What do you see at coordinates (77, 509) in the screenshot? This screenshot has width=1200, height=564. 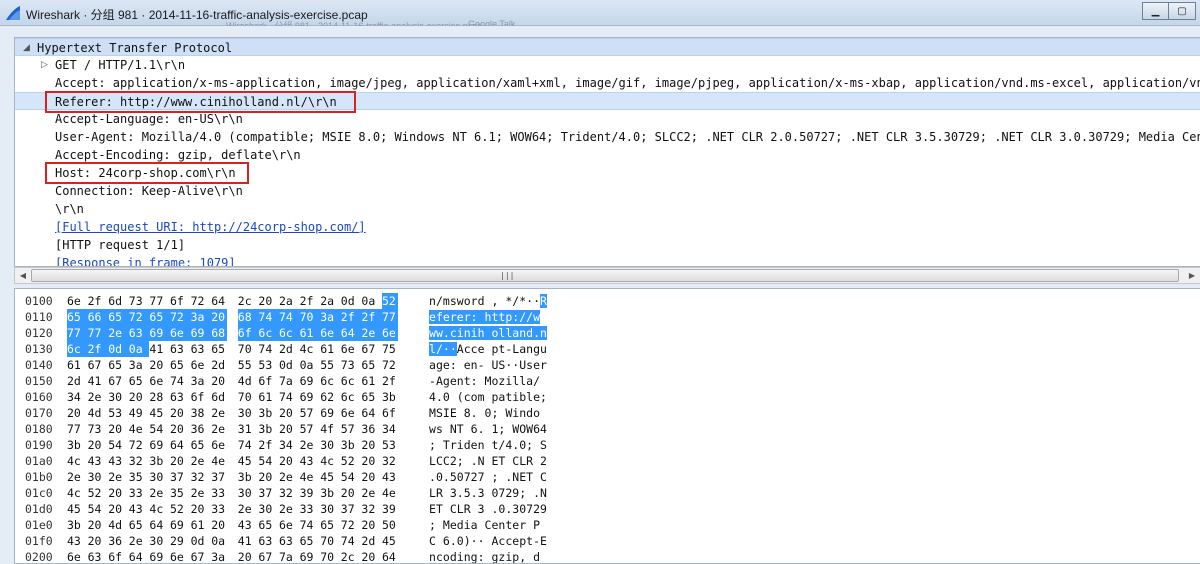 I see `hex-byte: 45` at bounding box center [77, 509].